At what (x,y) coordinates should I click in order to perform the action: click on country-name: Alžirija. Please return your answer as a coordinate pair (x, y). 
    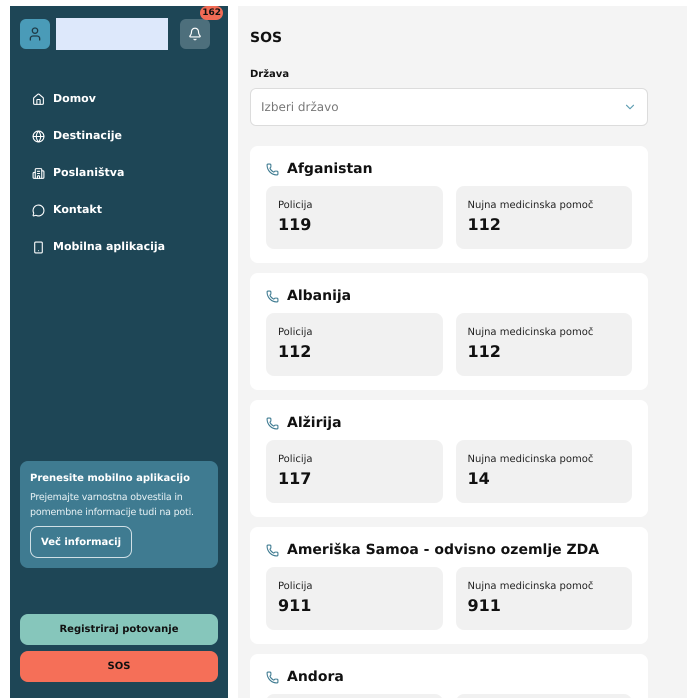
    Looking at the image, I should click on (314, 423).